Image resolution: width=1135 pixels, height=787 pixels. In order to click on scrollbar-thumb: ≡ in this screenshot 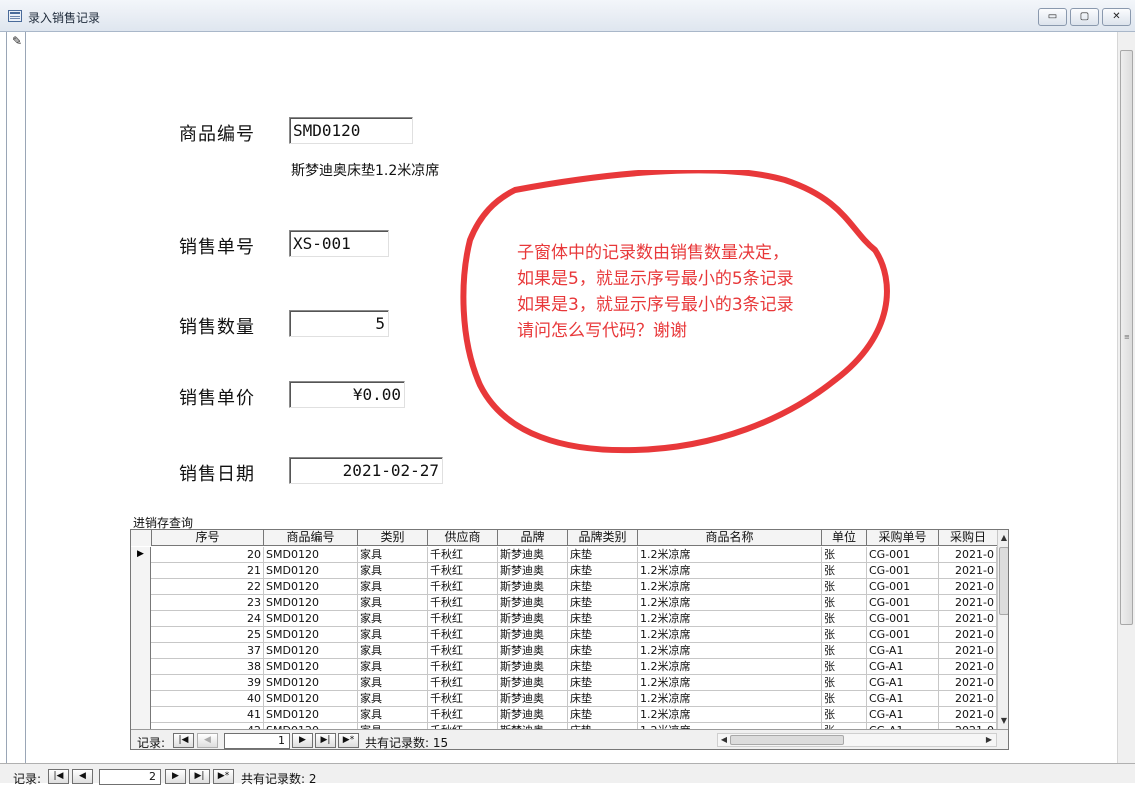, I will do `click(1126, 337)`.